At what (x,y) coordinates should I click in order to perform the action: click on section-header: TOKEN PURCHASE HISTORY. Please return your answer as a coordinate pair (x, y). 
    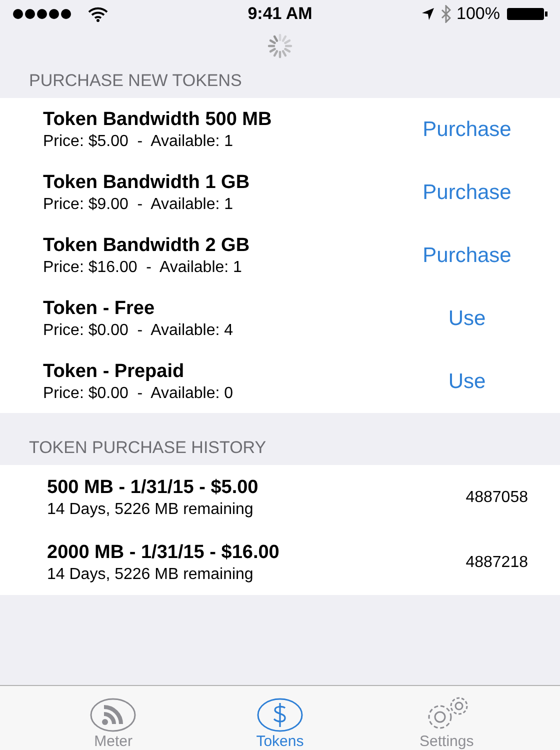
    Looking at the image, I should click on (147, 448).